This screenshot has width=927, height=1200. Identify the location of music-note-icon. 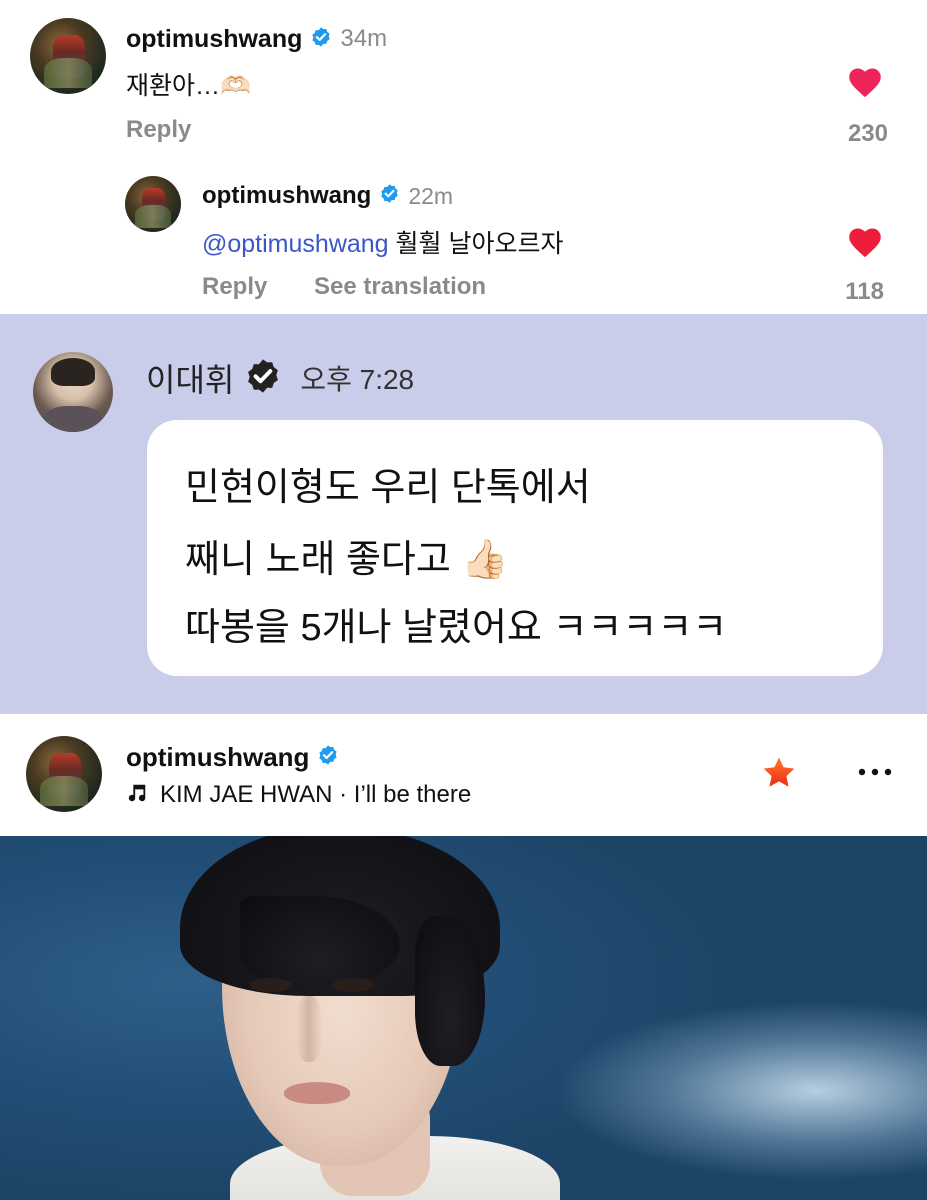
(137, 795).